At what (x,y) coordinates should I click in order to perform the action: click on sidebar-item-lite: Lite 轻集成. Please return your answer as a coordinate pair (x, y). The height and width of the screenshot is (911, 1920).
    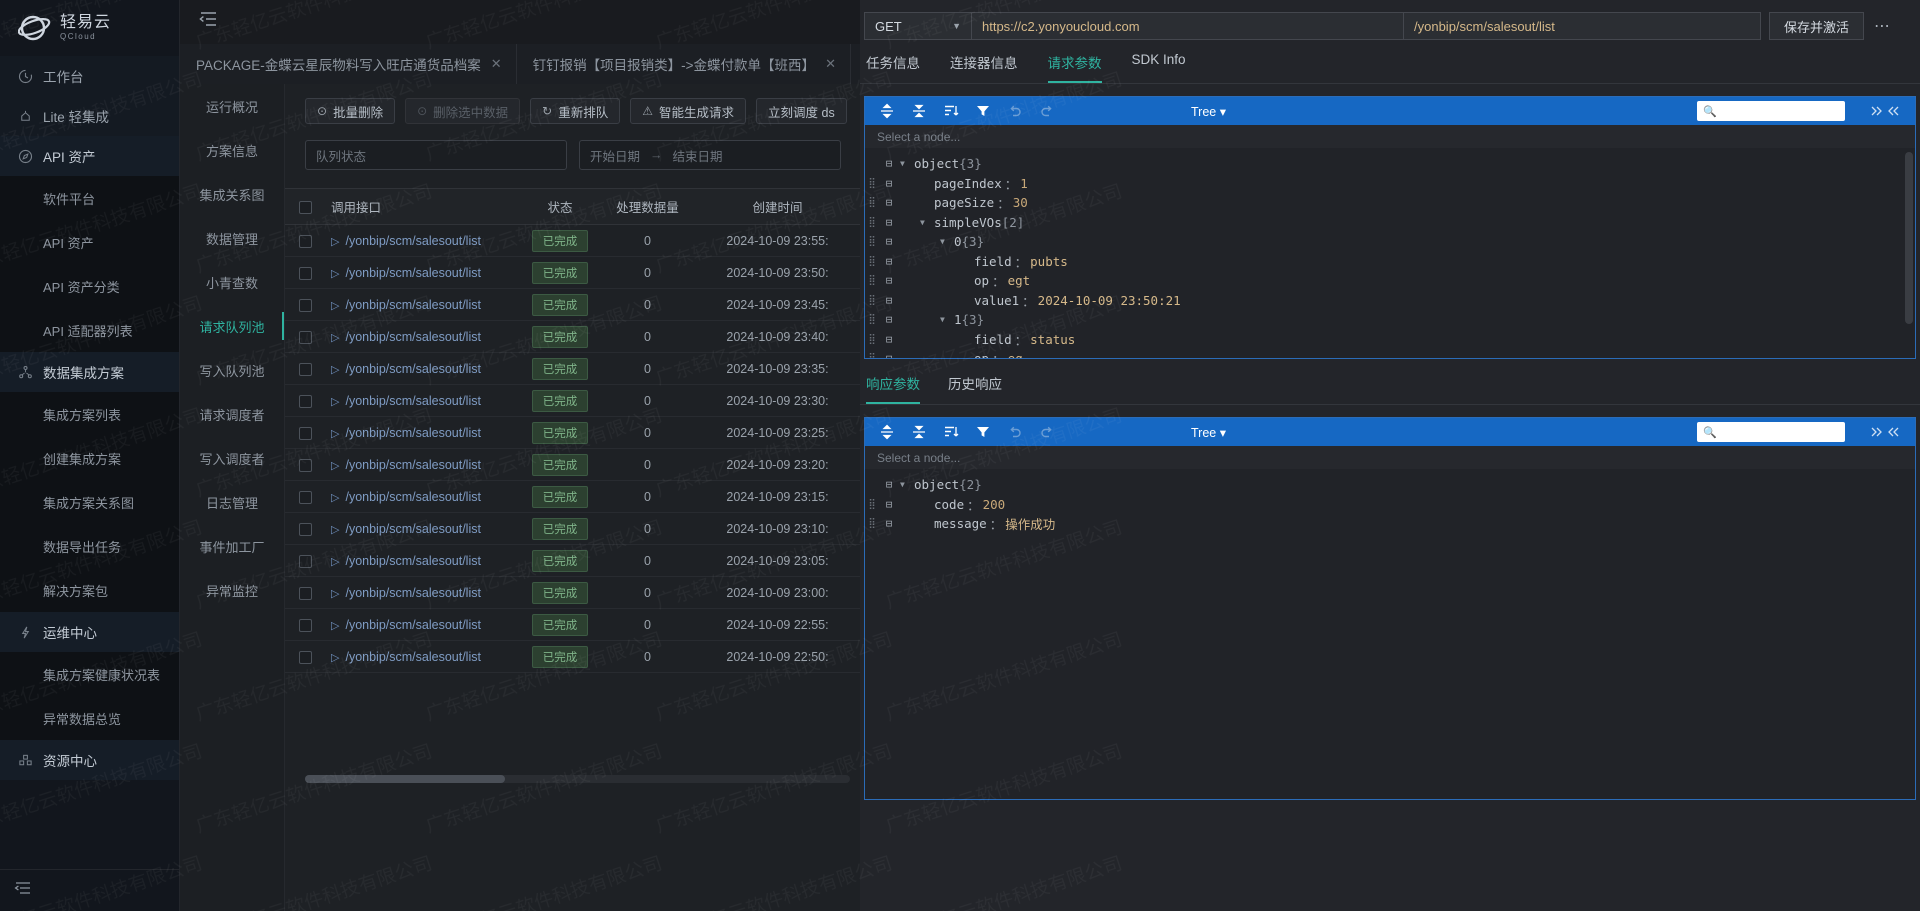
    Looking at the image, I should click on (89, 116).